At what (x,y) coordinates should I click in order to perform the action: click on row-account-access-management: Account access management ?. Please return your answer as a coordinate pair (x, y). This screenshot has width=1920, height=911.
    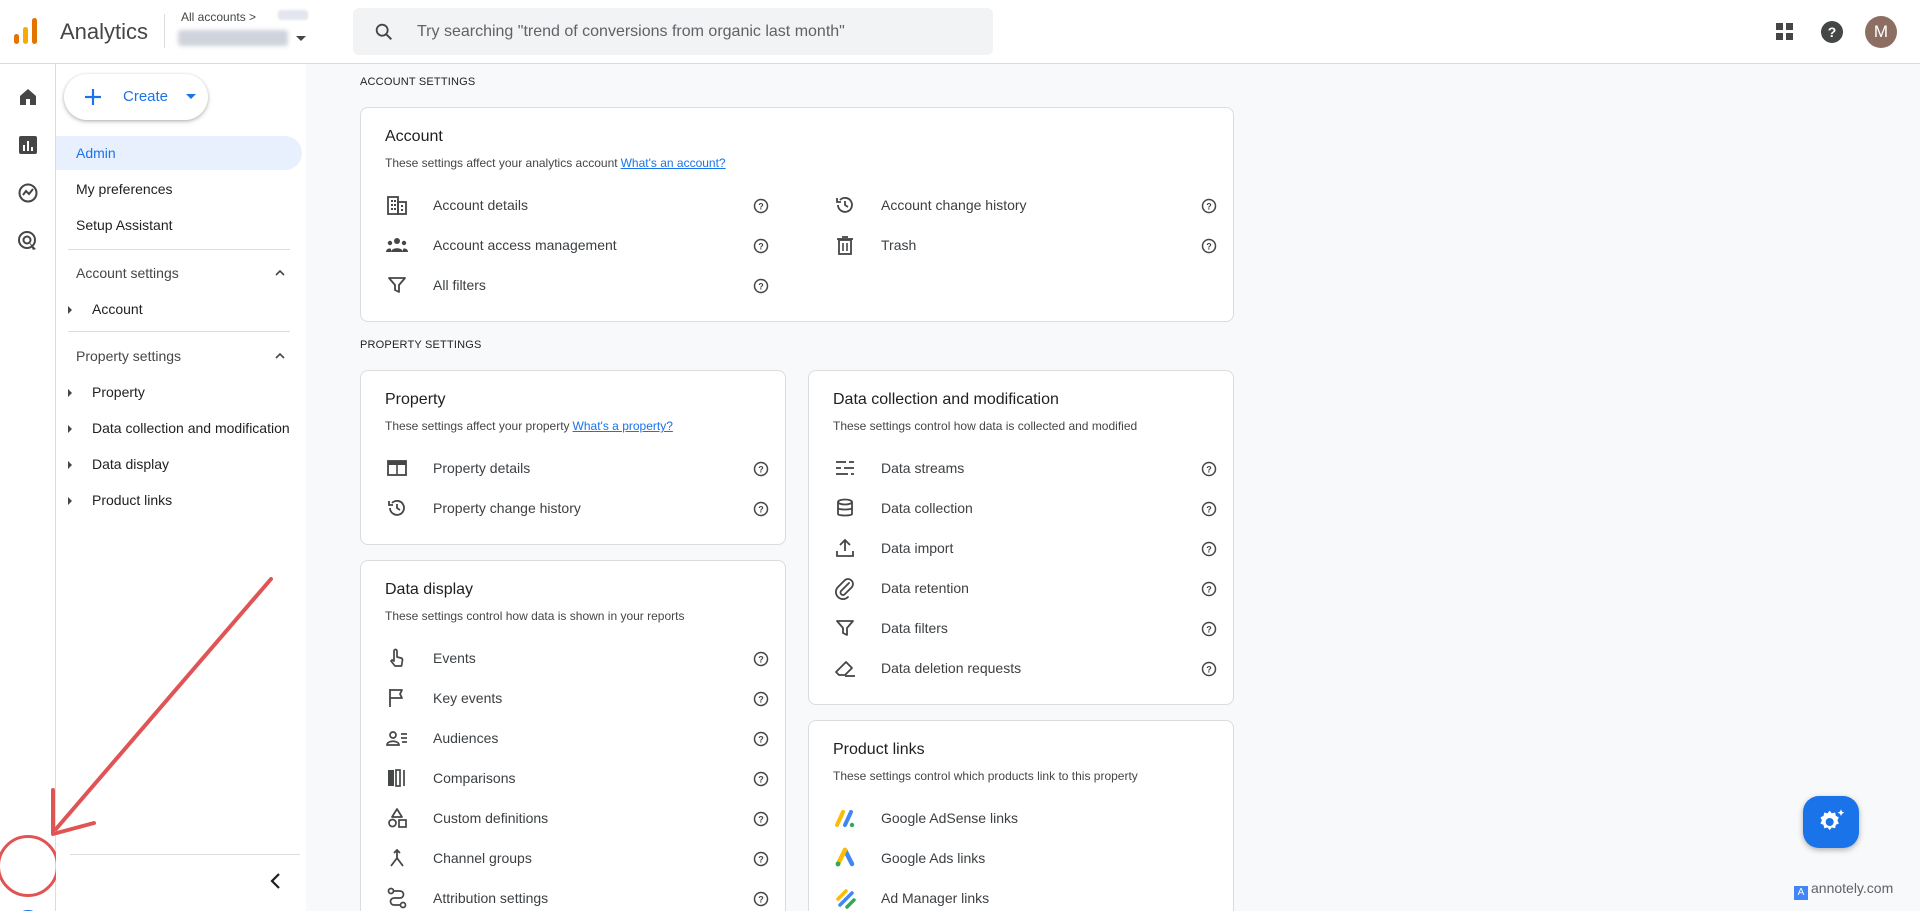
    Looking at the image, I should click on (585, 245).